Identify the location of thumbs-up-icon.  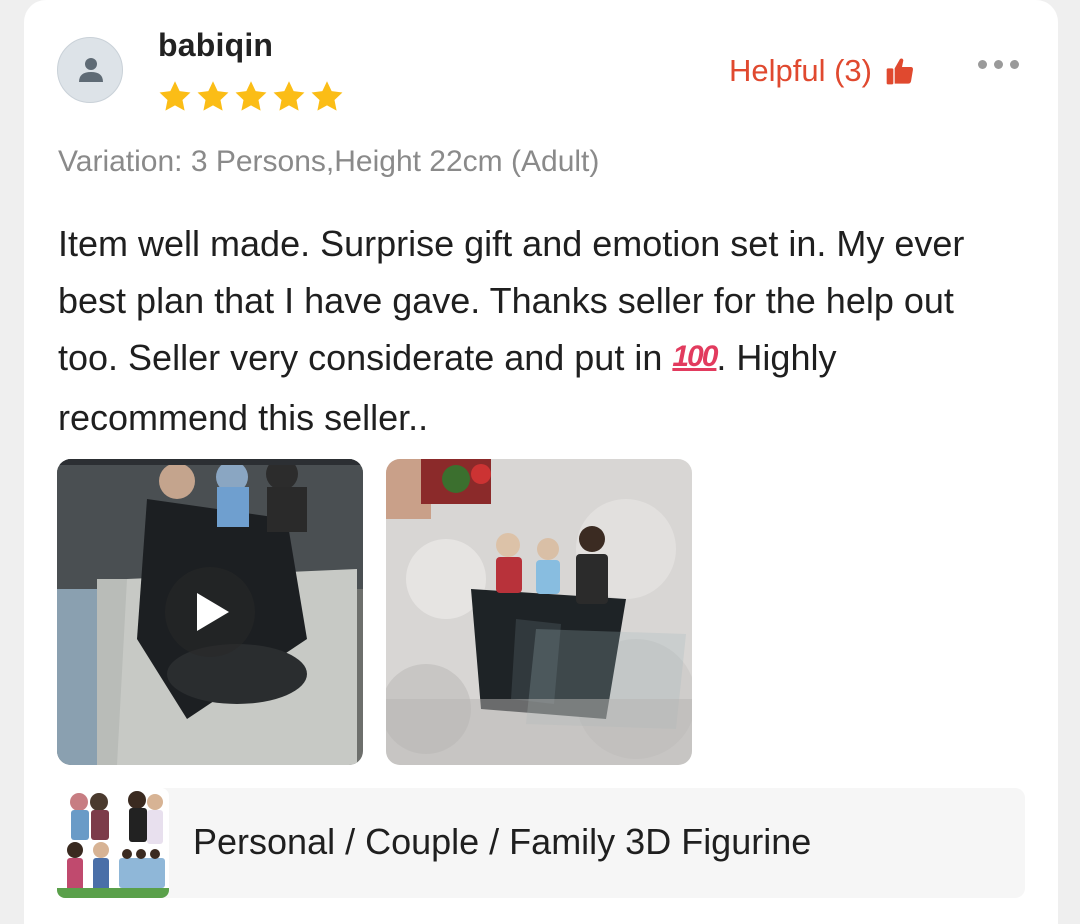
(899, 71).